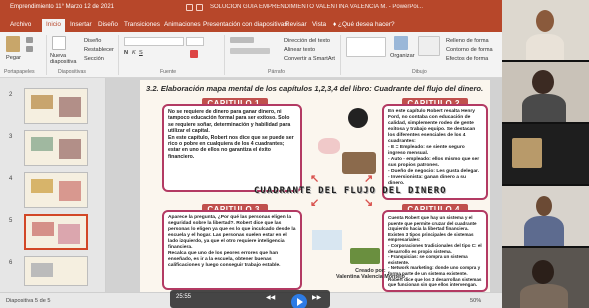 The image size is (589, 308). What do you see at coordinates (29, 49) in the screenshot?
I see `copy-icon` at bounding box center [29, 49].